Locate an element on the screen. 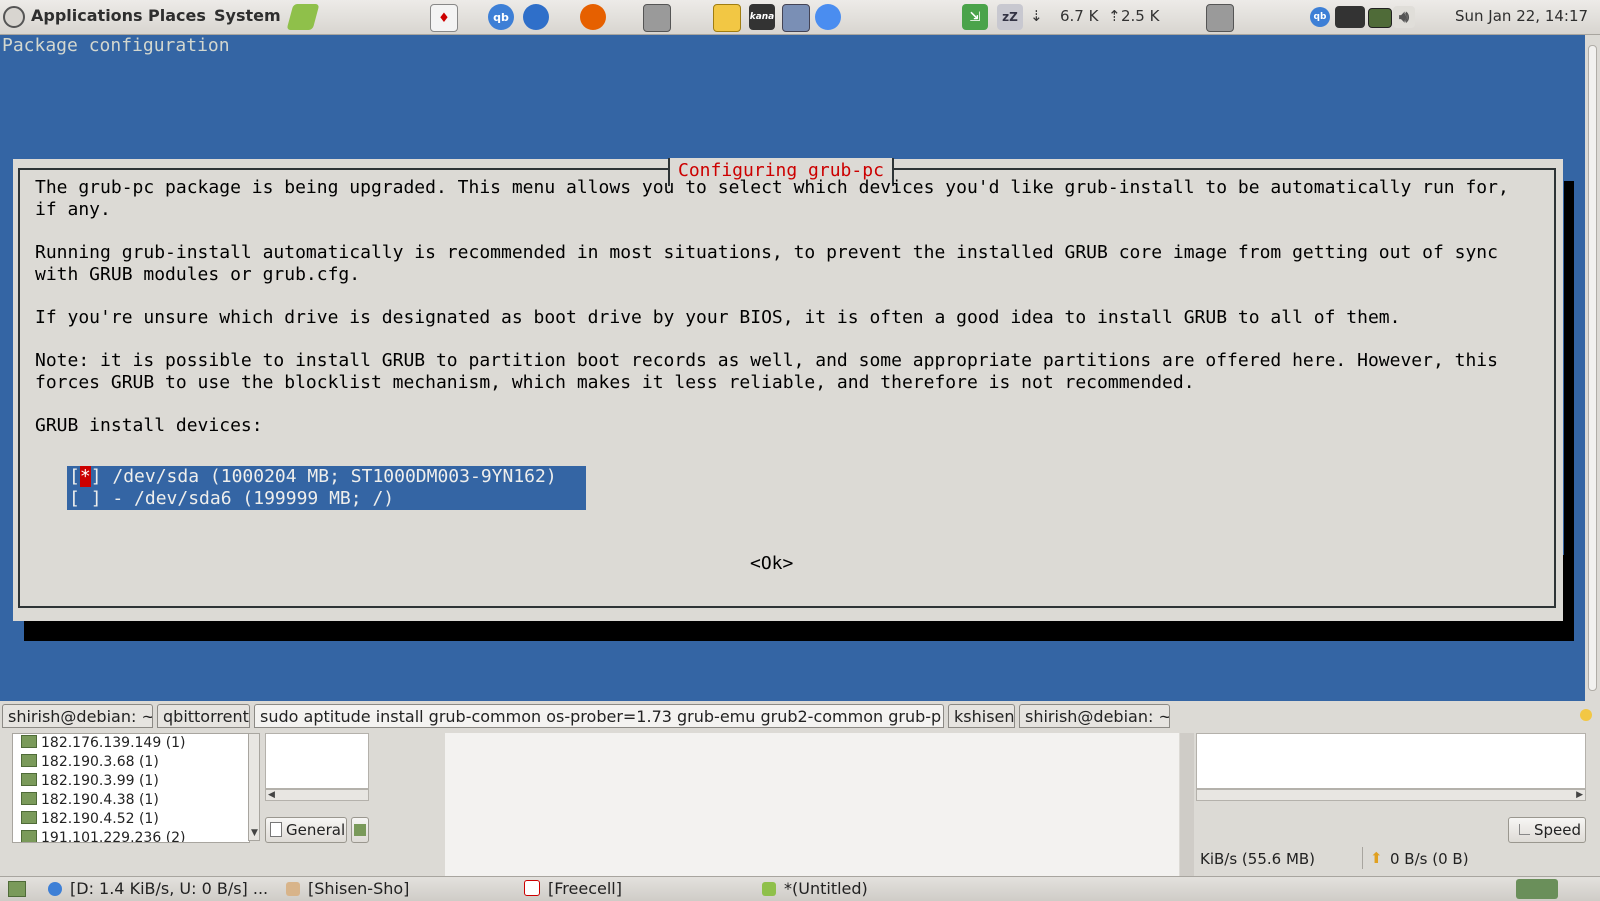  terminal-scrollbar-thumb is located at coordinates (1592, 368).